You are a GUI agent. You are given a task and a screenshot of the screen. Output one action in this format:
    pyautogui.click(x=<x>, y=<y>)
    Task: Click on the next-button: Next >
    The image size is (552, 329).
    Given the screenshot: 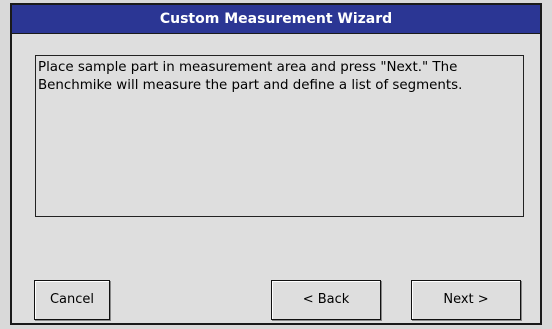 What is the action you would take?
    pyautogui.click(x=466, y=300)
    